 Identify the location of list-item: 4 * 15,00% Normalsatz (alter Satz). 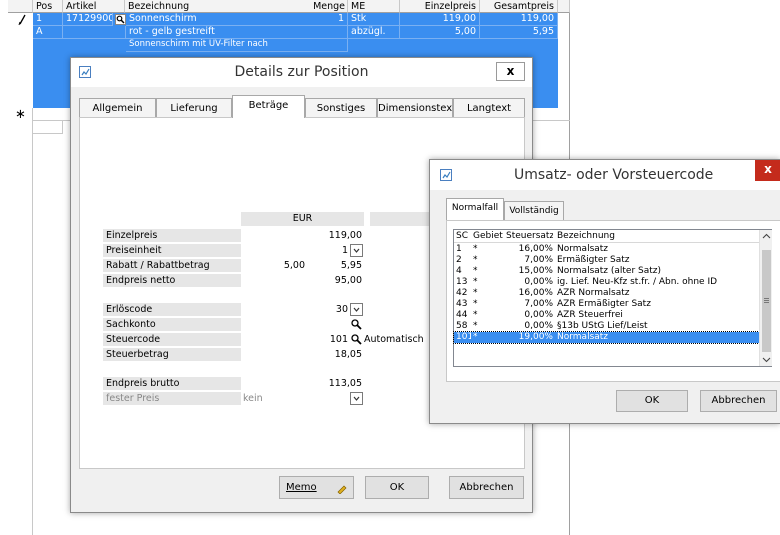
(606, 271).